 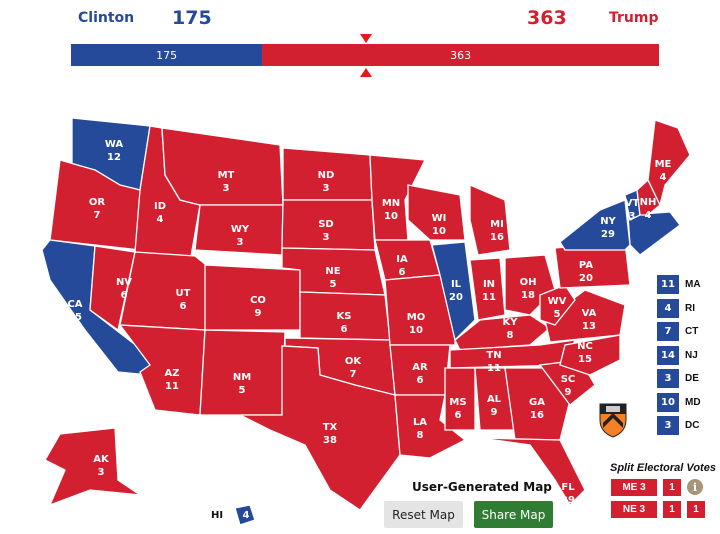 I want to click on state-label-tn: TN, so click(x=493, y=355).